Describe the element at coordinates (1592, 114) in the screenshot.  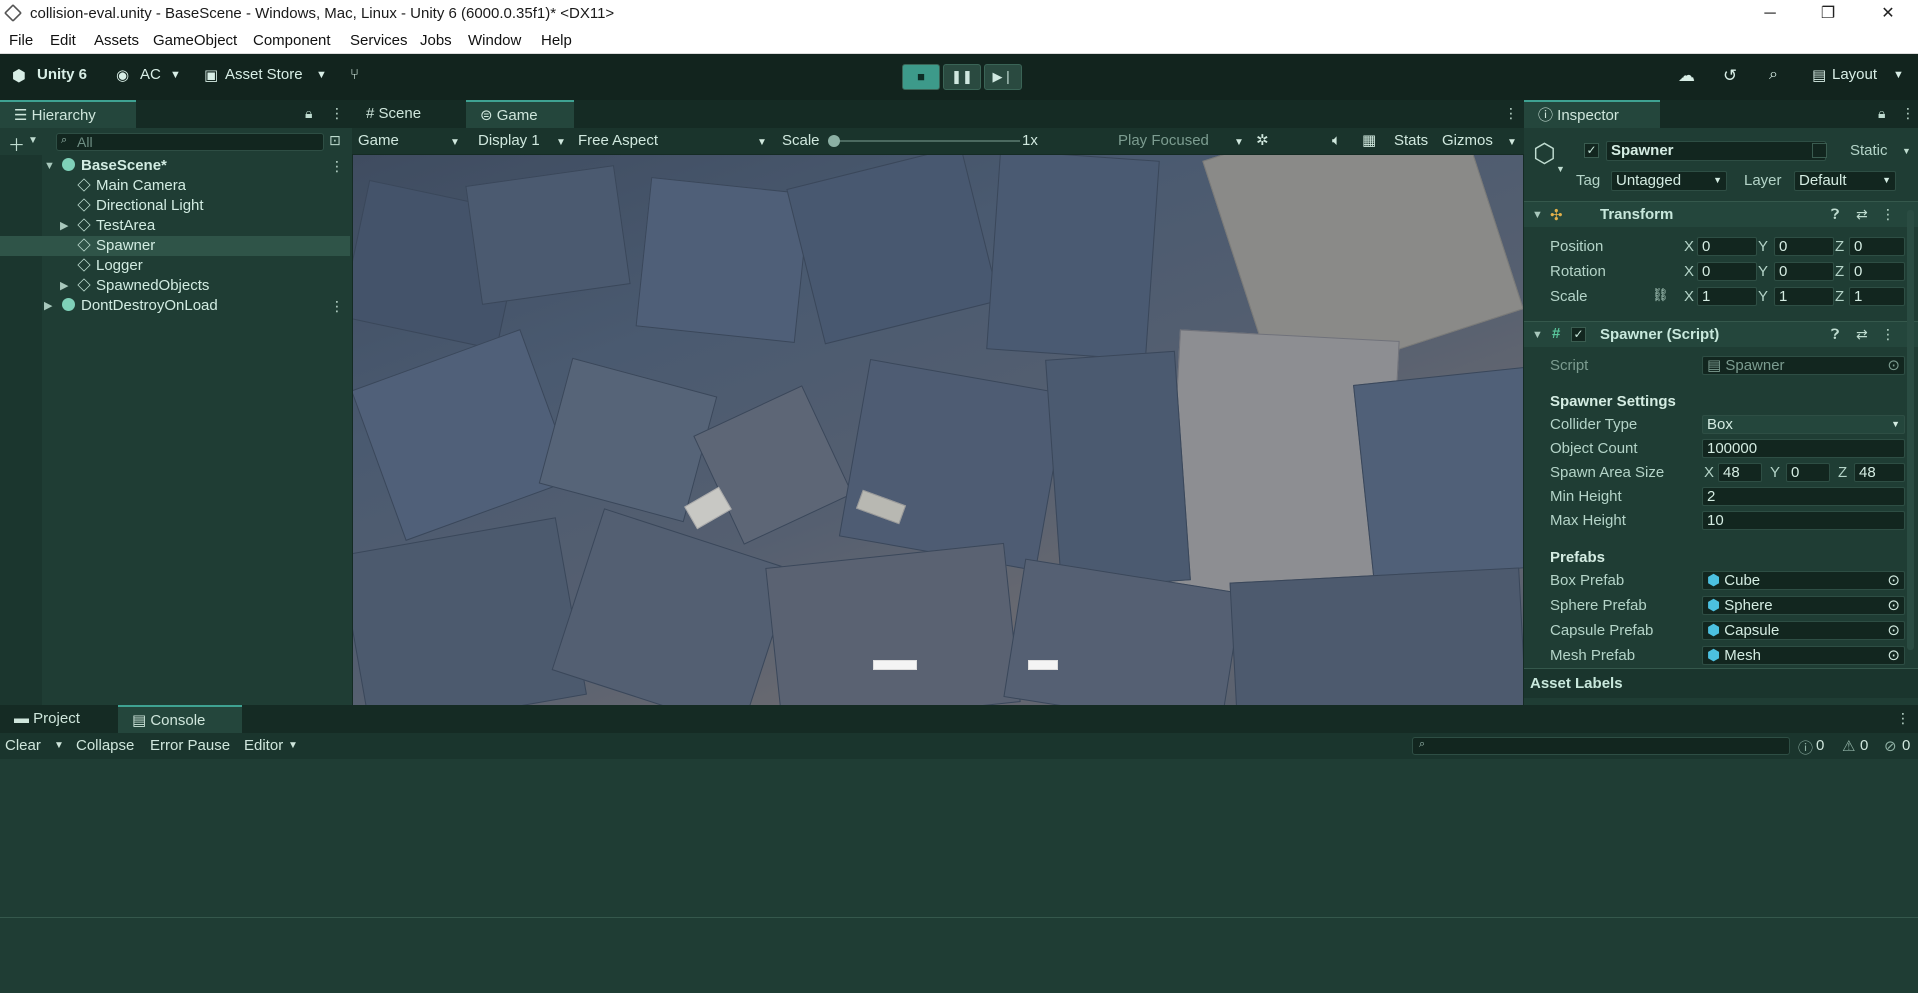
I see `tab-inspector: ⓘ Inspector` at that location.